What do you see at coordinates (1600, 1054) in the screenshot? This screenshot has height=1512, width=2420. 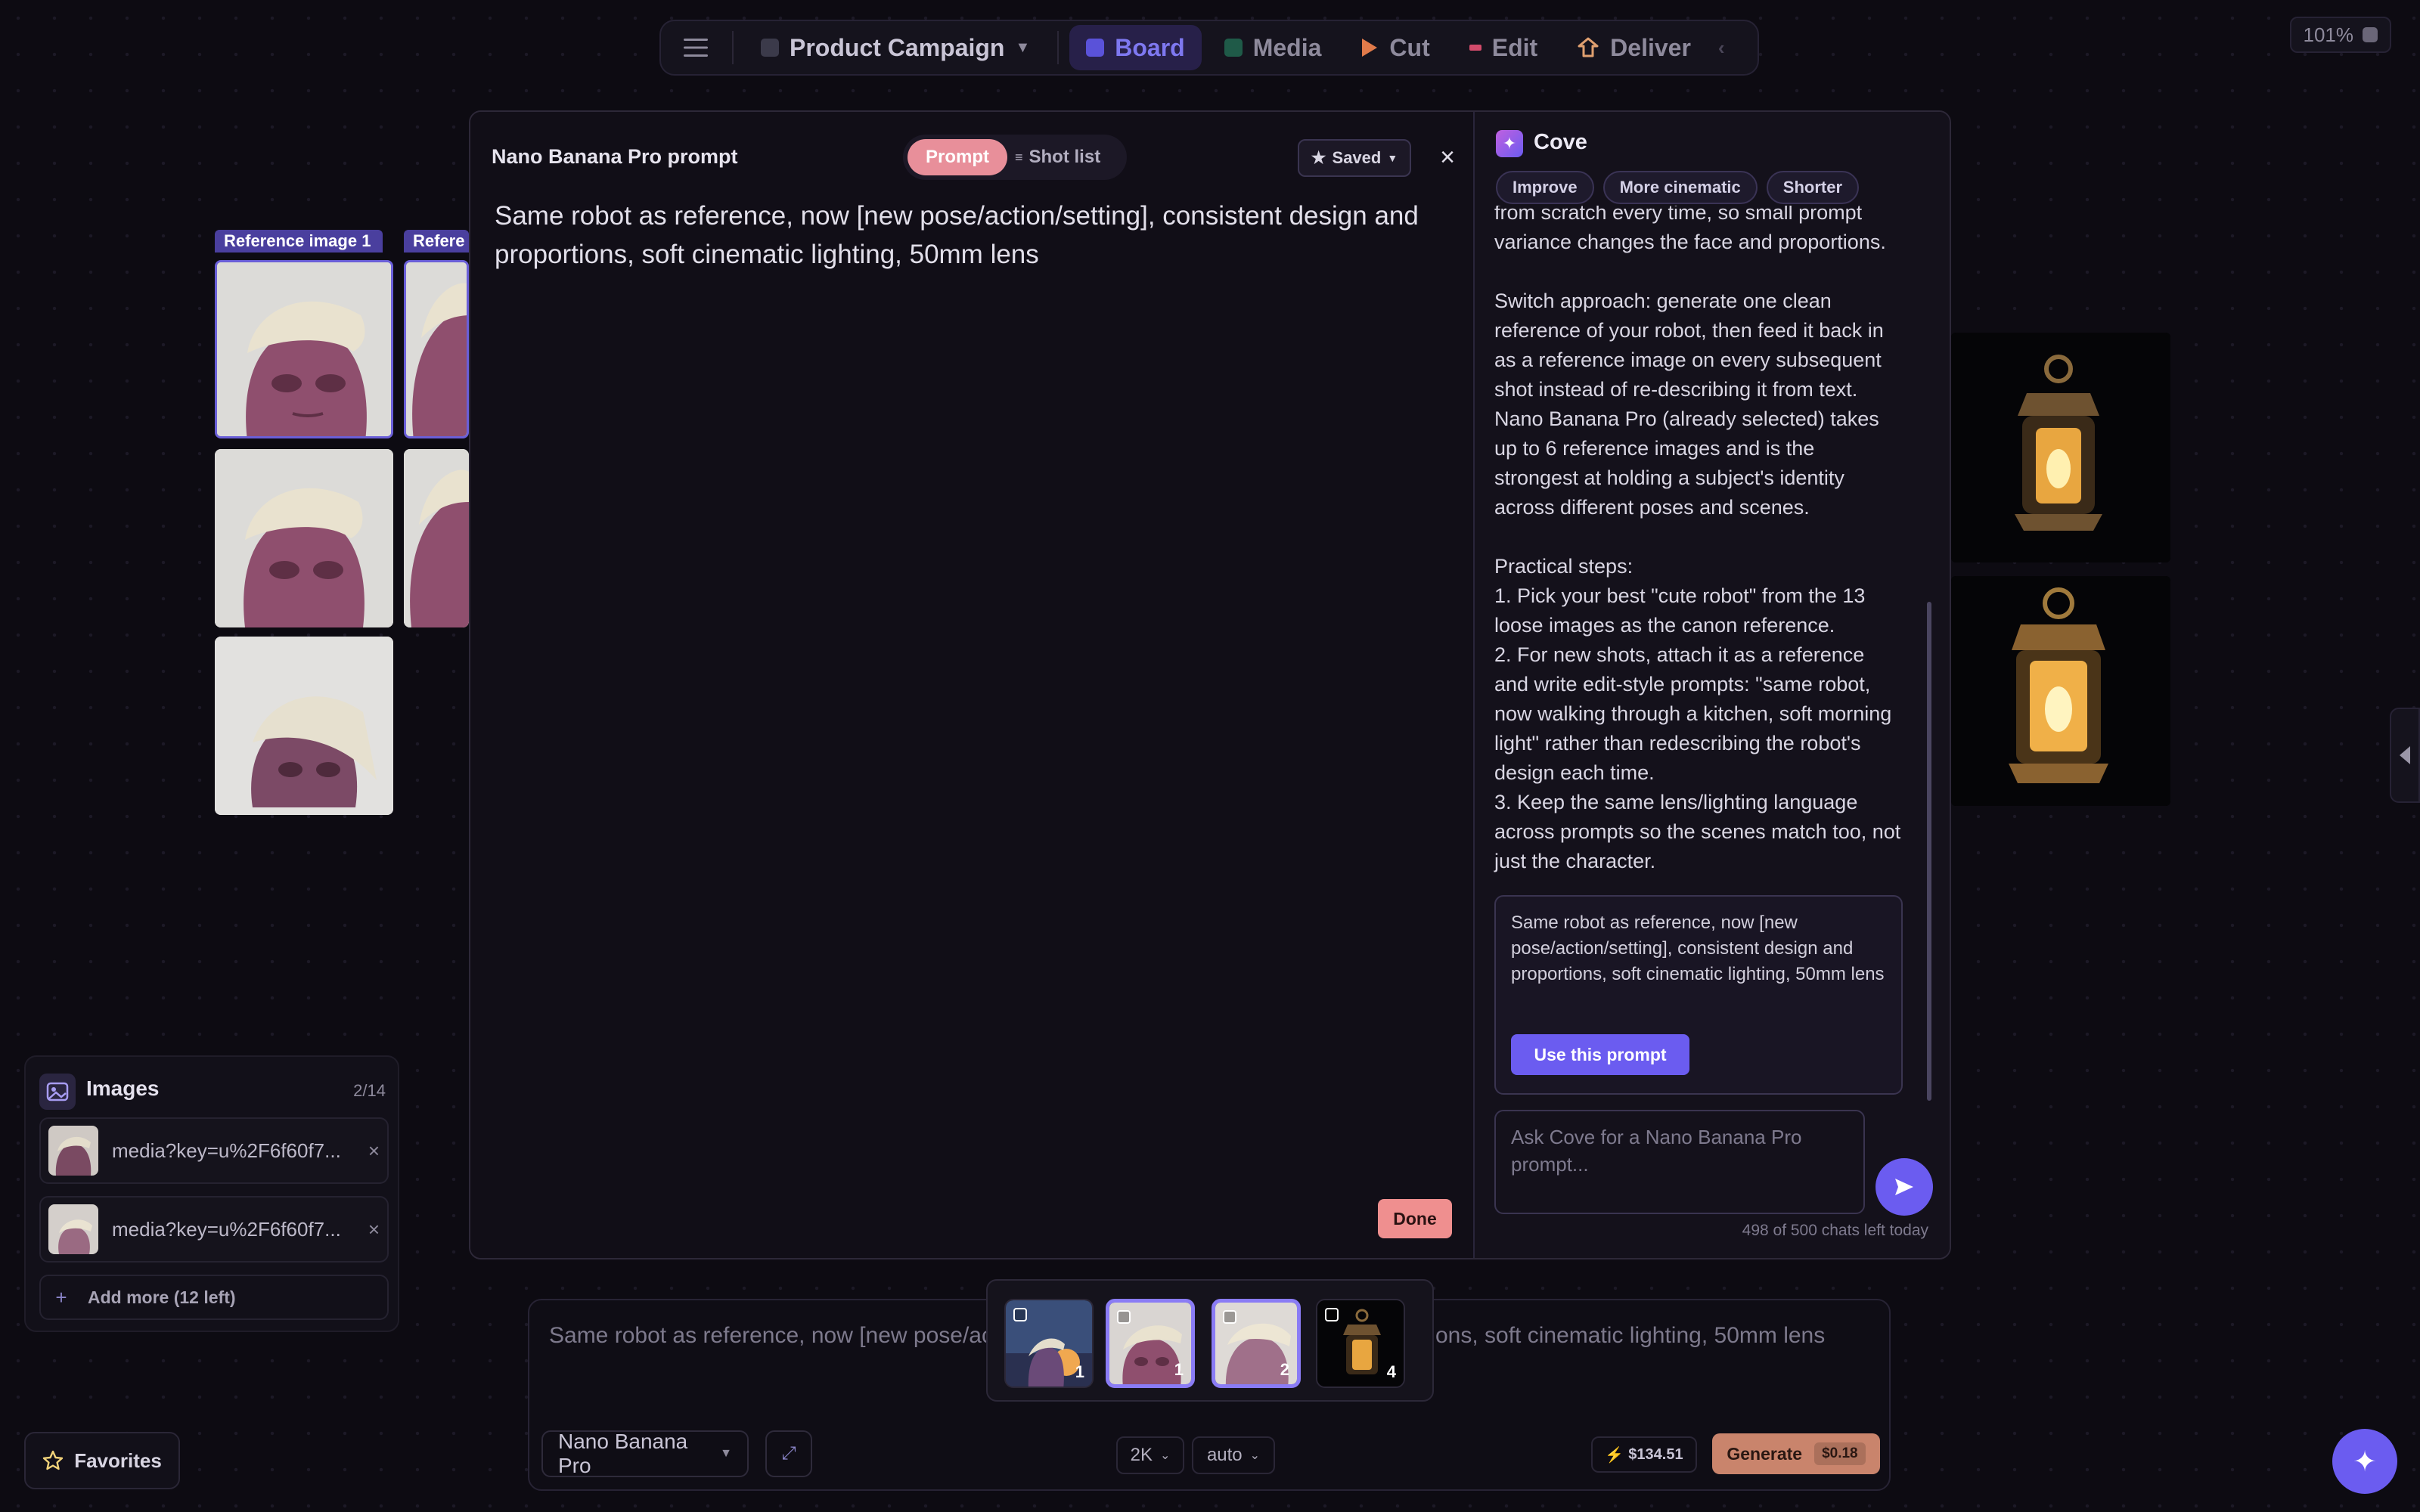 I see `use-this-prompt-button: Use this prompt` at bounding box center [1600, 1054].